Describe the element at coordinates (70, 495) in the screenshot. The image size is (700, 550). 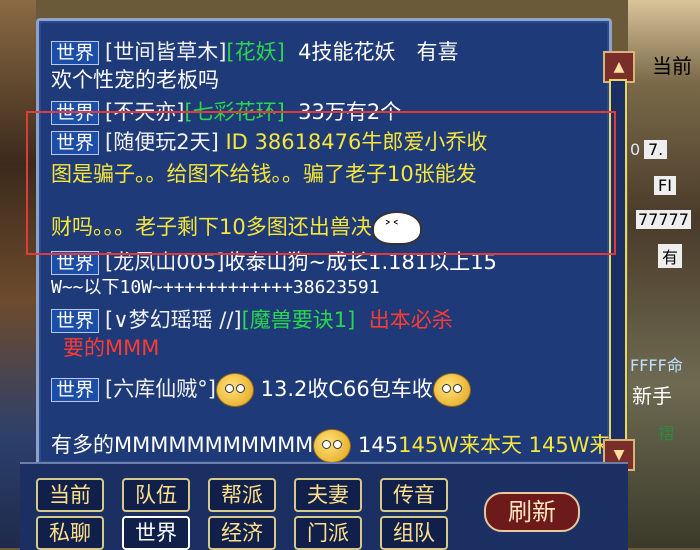
I see `tab-current: 当前` at that location.